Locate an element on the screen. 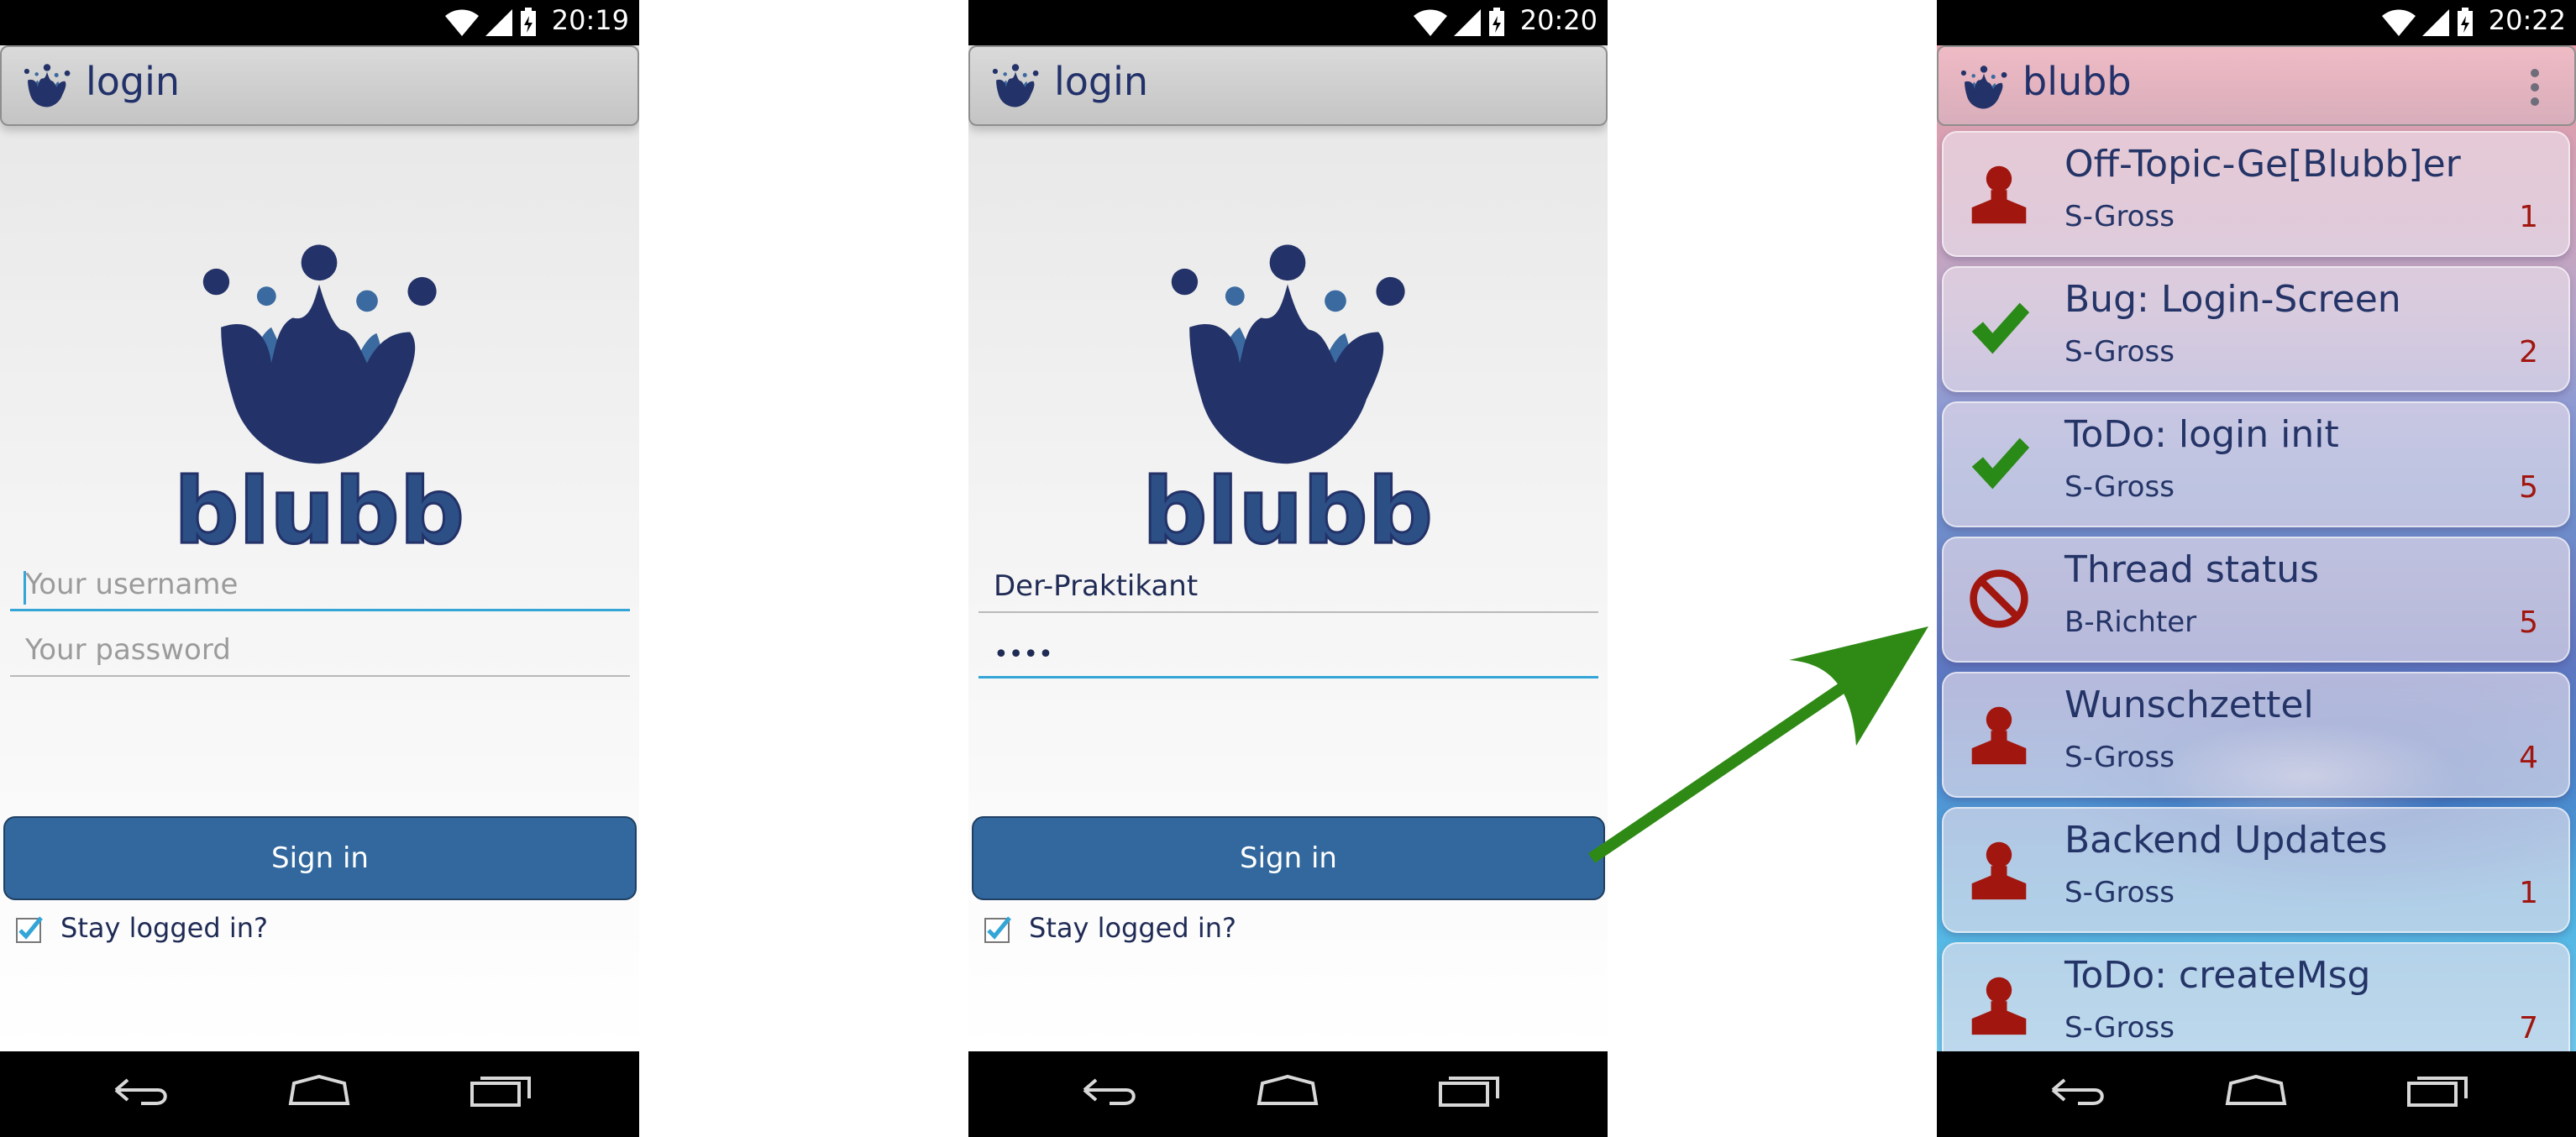 Image resolution: width=2576 pixels, height=1137 pixels. overflow-menu-icon is located at coordinates (2536, 89).